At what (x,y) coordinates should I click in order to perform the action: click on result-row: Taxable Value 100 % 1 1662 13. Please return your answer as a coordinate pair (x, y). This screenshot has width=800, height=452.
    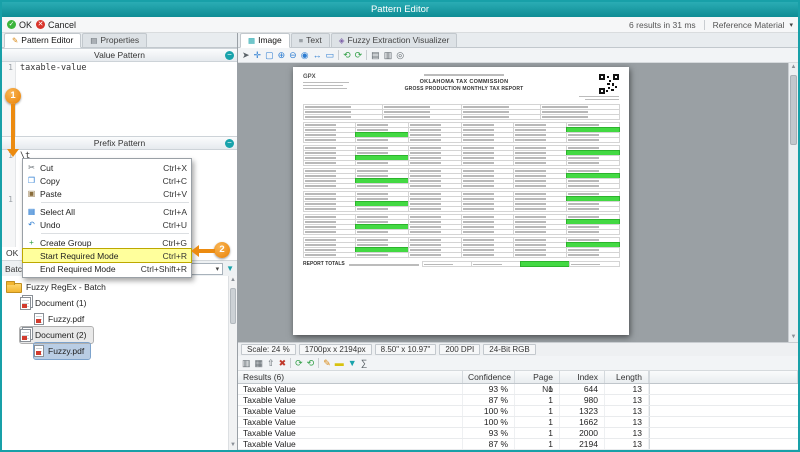
    Looking at the image, I should click on (518, 422).